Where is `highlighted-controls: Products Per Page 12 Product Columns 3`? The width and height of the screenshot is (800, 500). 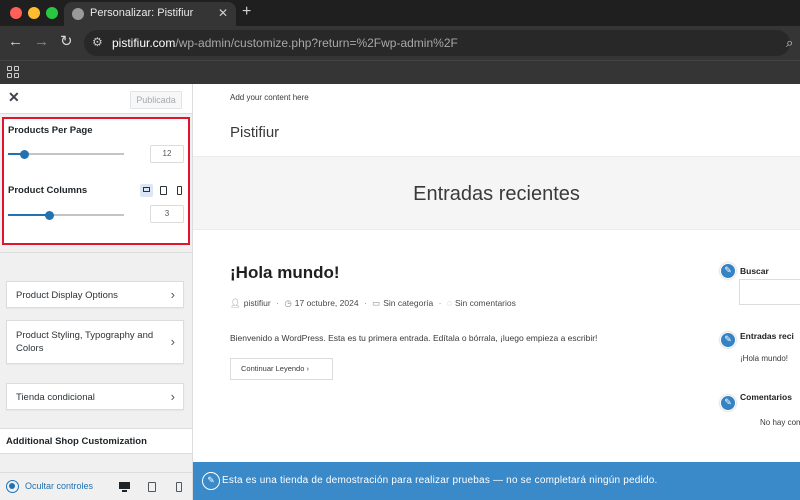
highlighted-controls: Products Per Page 12 Product Columns 3 is located at coordinates (96, 181).